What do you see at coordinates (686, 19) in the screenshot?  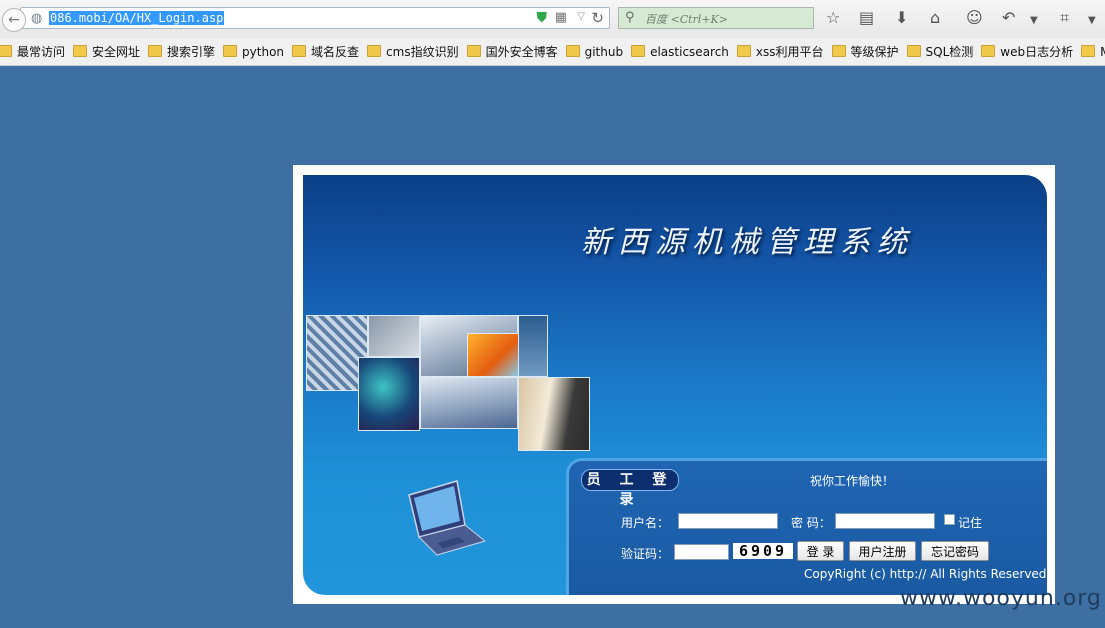 I see `search-placeholder: 百度 <Ctrl+K>` at bounding box center [686, 19].